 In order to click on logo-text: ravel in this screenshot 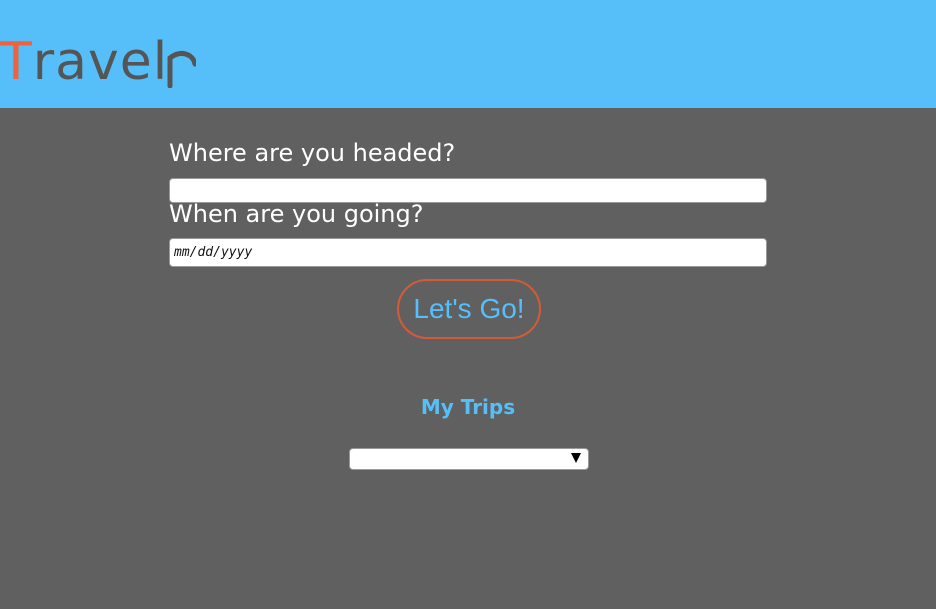, I will do `click(100, 62)`.